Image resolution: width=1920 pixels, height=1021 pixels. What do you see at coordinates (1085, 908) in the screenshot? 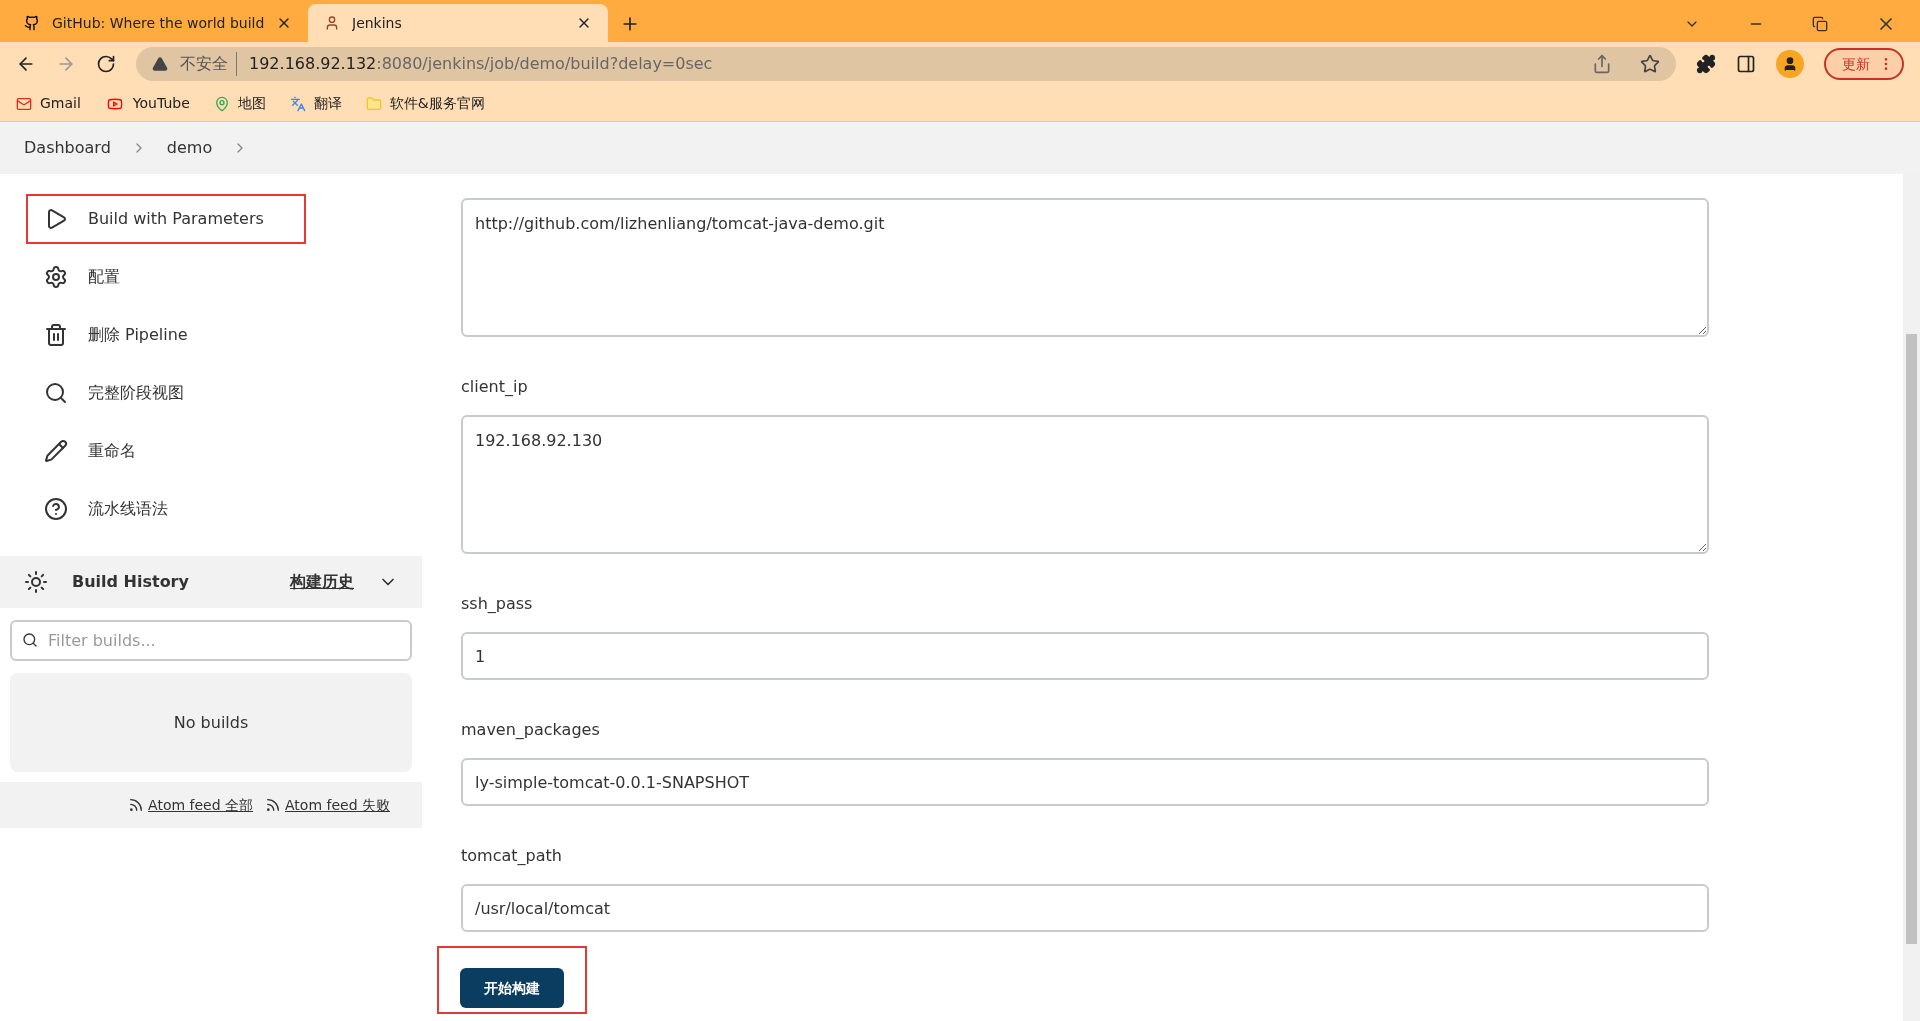
I see `parameter-input: /usr/local/tomcat` at bounding box center [1085, 908].